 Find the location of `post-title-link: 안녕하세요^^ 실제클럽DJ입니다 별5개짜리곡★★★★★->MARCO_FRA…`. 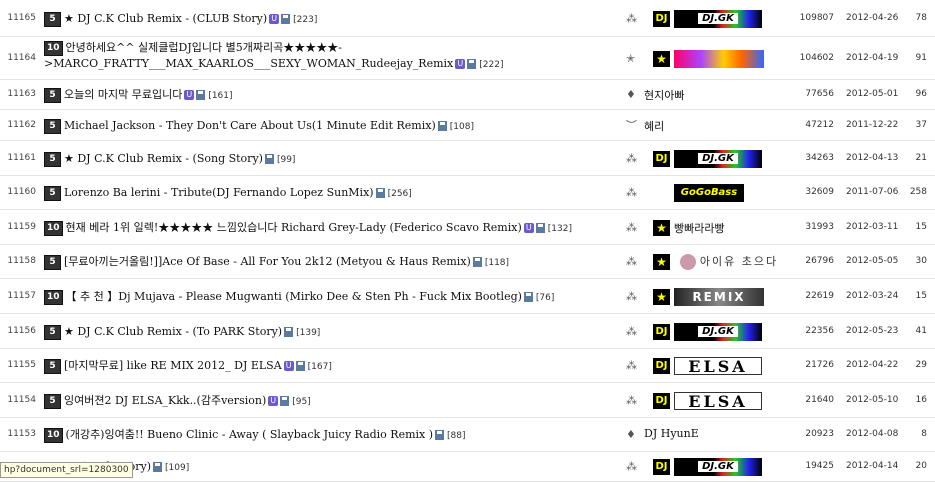

post-title-link: 안녕하세요^^ 실제클럽DJ입니다 별5개짜리곡★★★★★->MARCO_FRA… is located at coordinates (248, 55).